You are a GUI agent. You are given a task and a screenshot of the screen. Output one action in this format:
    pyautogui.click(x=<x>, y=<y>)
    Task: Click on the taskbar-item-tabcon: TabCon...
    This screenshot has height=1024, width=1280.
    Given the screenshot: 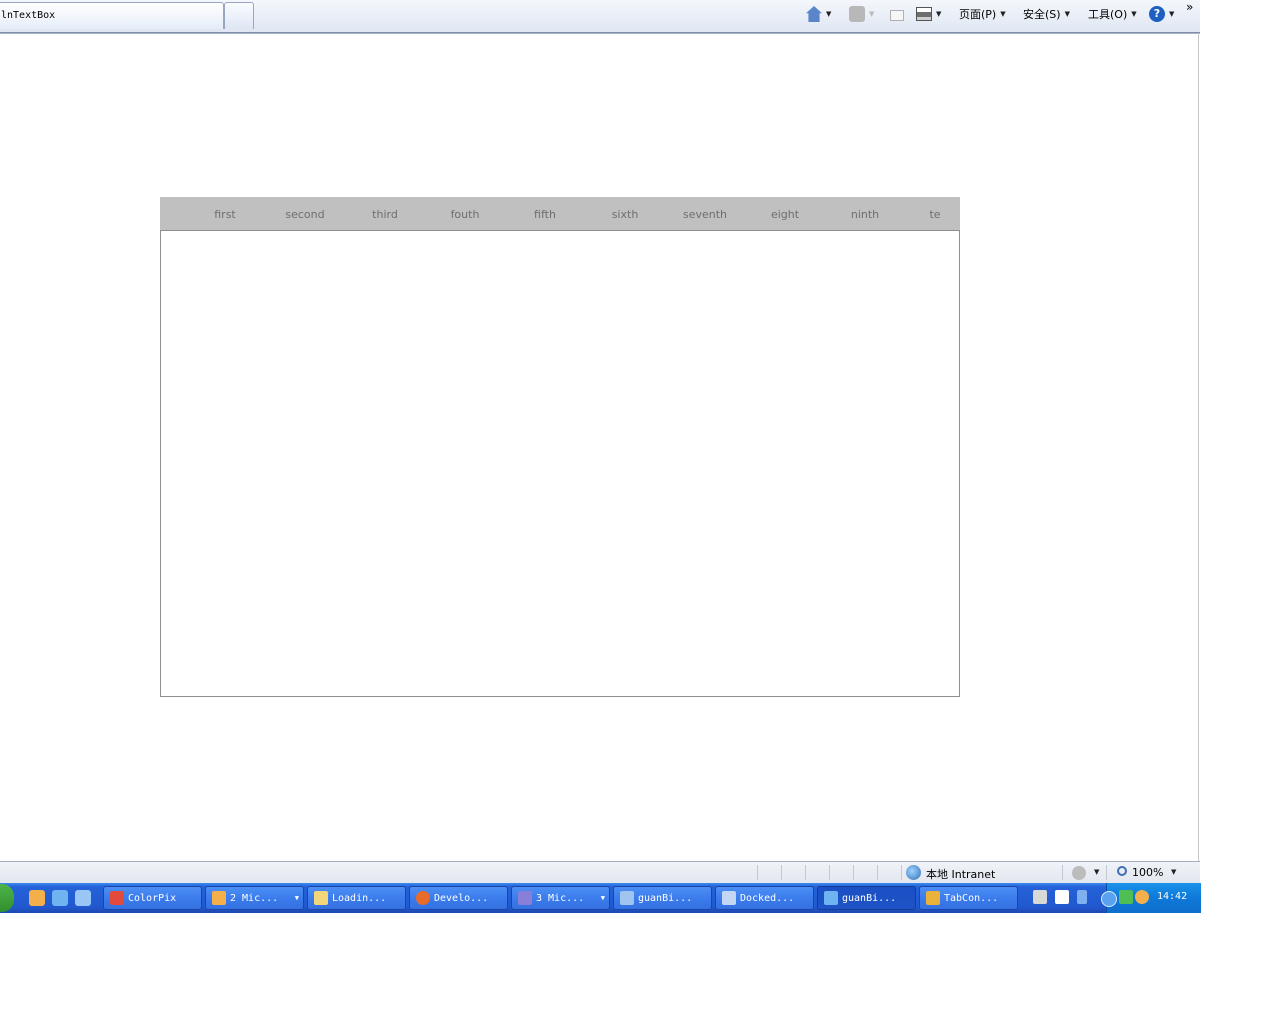 What is the action you would take?
    pyautogui.click(x=968, y=898)
    